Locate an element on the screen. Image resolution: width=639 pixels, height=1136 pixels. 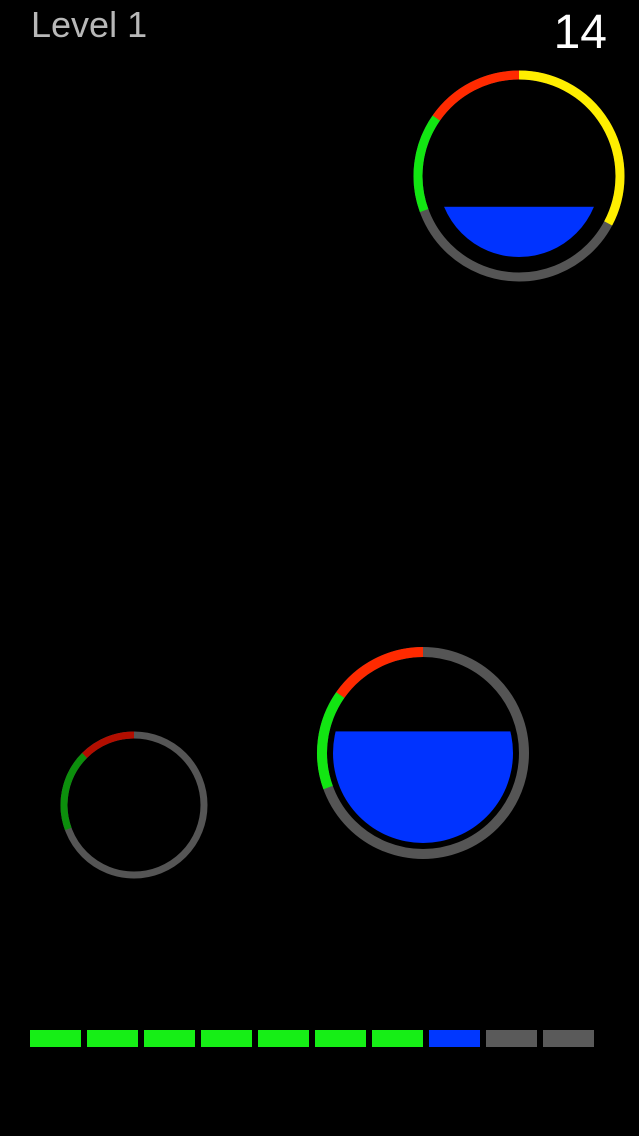
water-fill is located at coordinates (519, 231).